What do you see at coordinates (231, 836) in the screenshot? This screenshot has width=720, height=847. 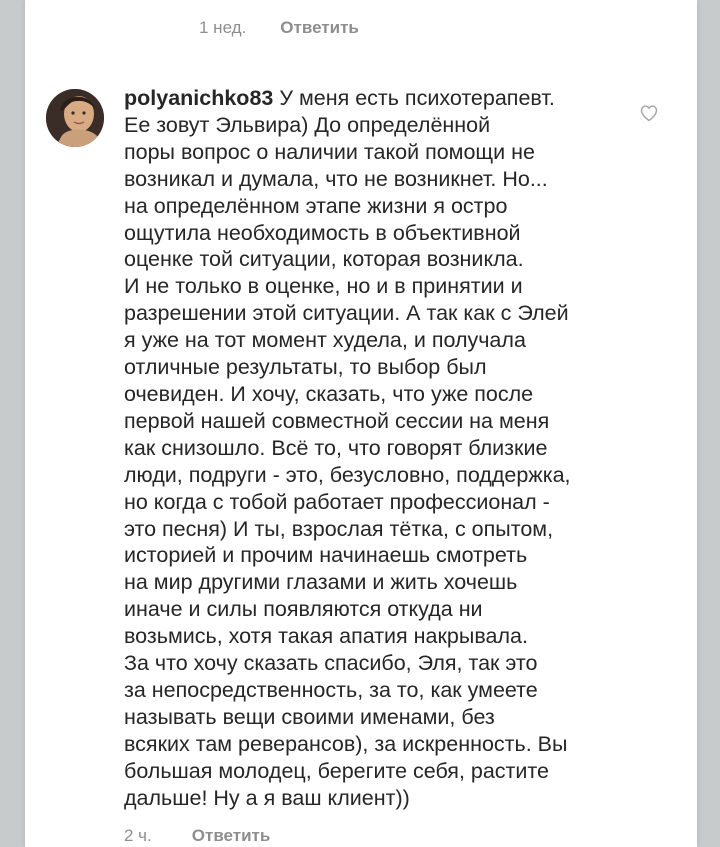 I see `comment-reply-button: Ответить` at bounding box center [231, 836].